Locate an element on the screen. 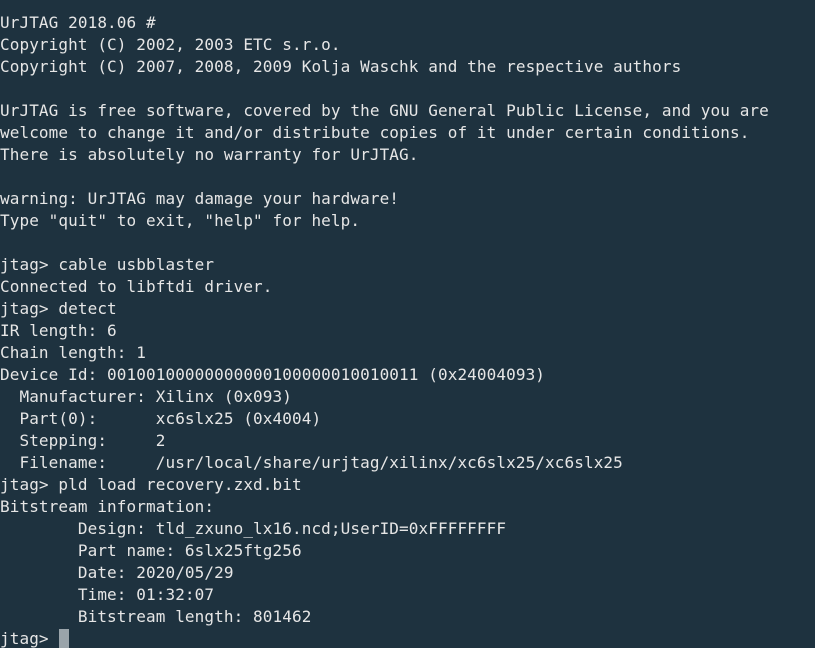 This screenshot has width=815, height=648. terminal-line-time: Time: 01:32:07 is located at coordinates (107, 594).